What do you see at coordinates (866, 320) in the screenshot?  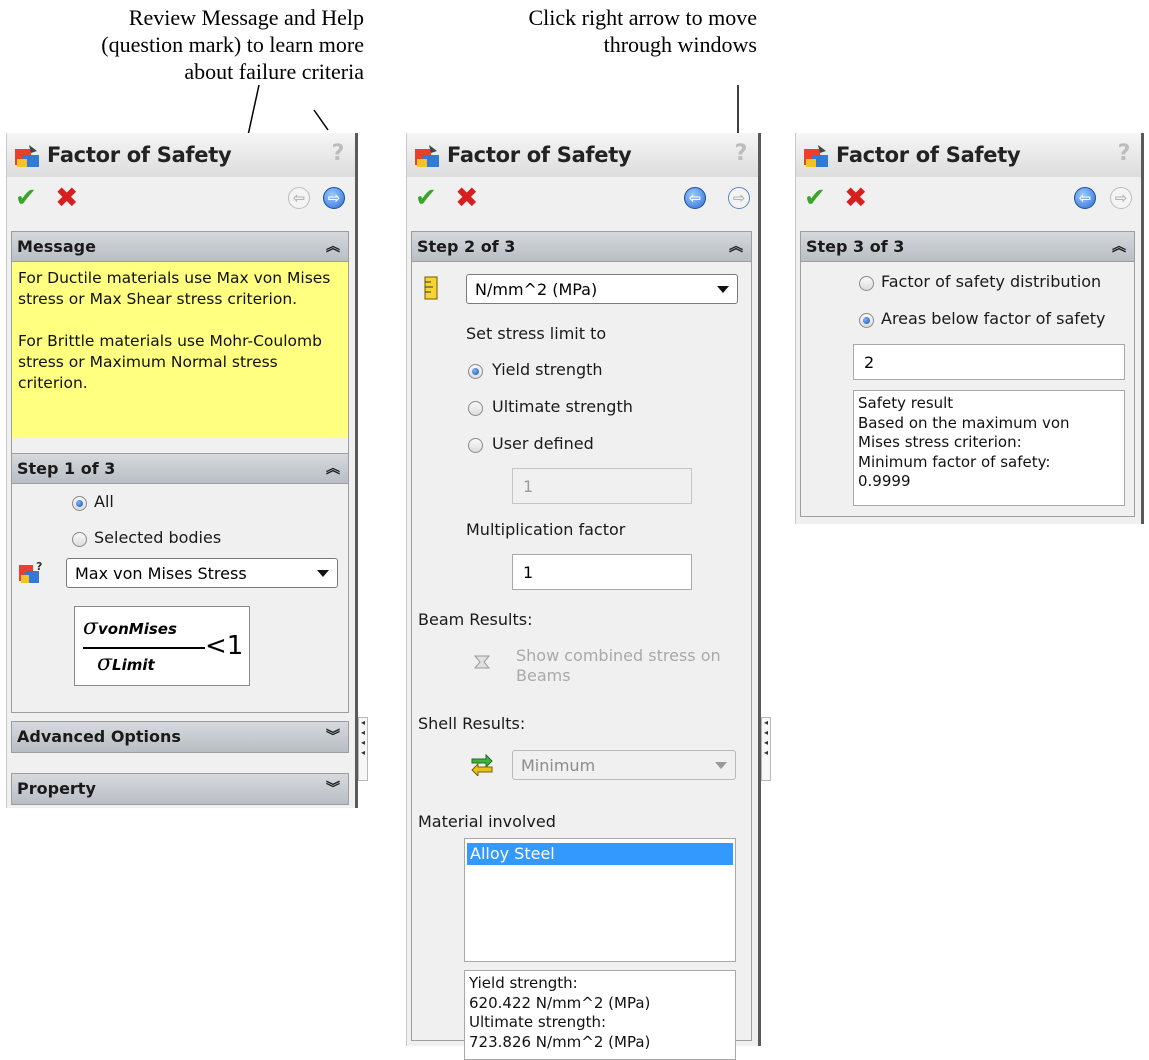 I see `radio-areas-below-factor-of-safety` at bounding box center [866, 320].